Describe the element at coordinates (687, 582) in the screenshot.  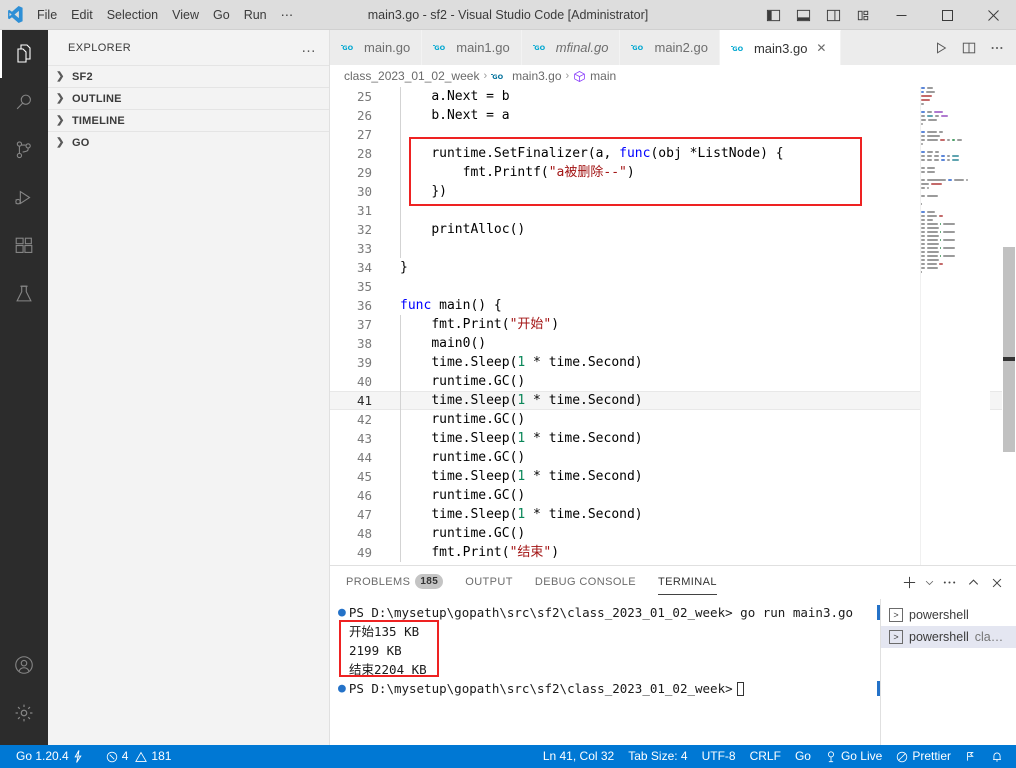
I see `panel-tab-terminal: TERMINAL` at that location.